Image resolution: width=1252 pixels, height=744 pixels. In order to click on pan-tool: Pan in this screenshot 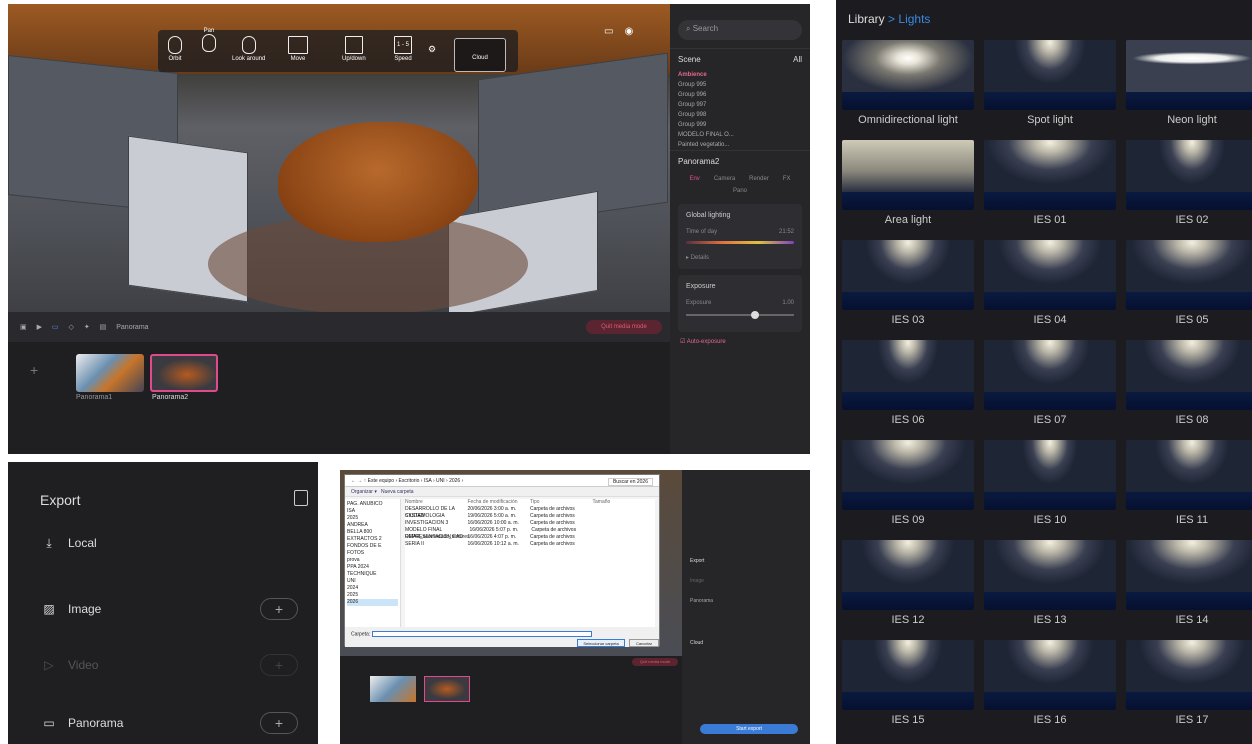, I will do `click(209, 41)`.